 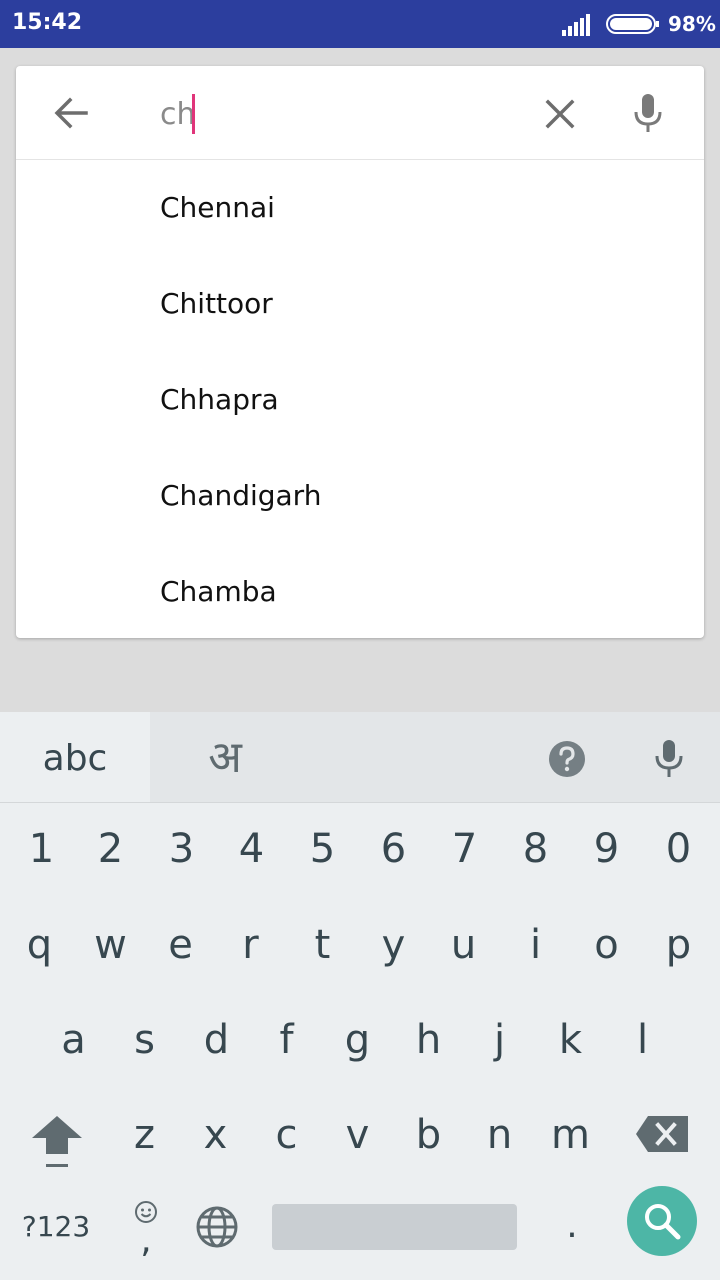 I want to click on key-7: 7, so click(x=464, y=849).